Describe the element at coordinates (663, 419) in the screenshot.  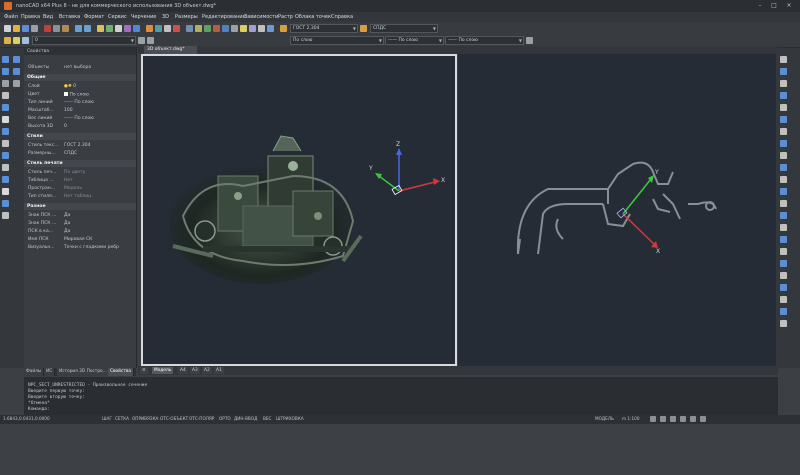
I see `workspace-icon` at that location.